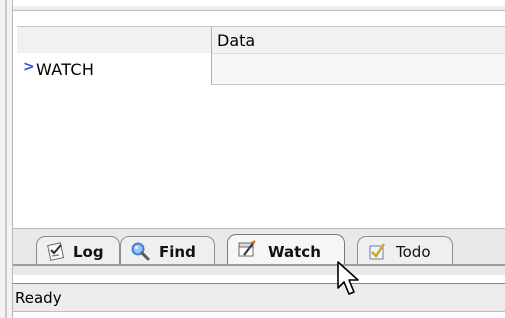 The width and height of the screenshot is (505, 318). Describe the element at coordinates (140, 251) in the screenshot. I see `magnifier-icon` at that location.